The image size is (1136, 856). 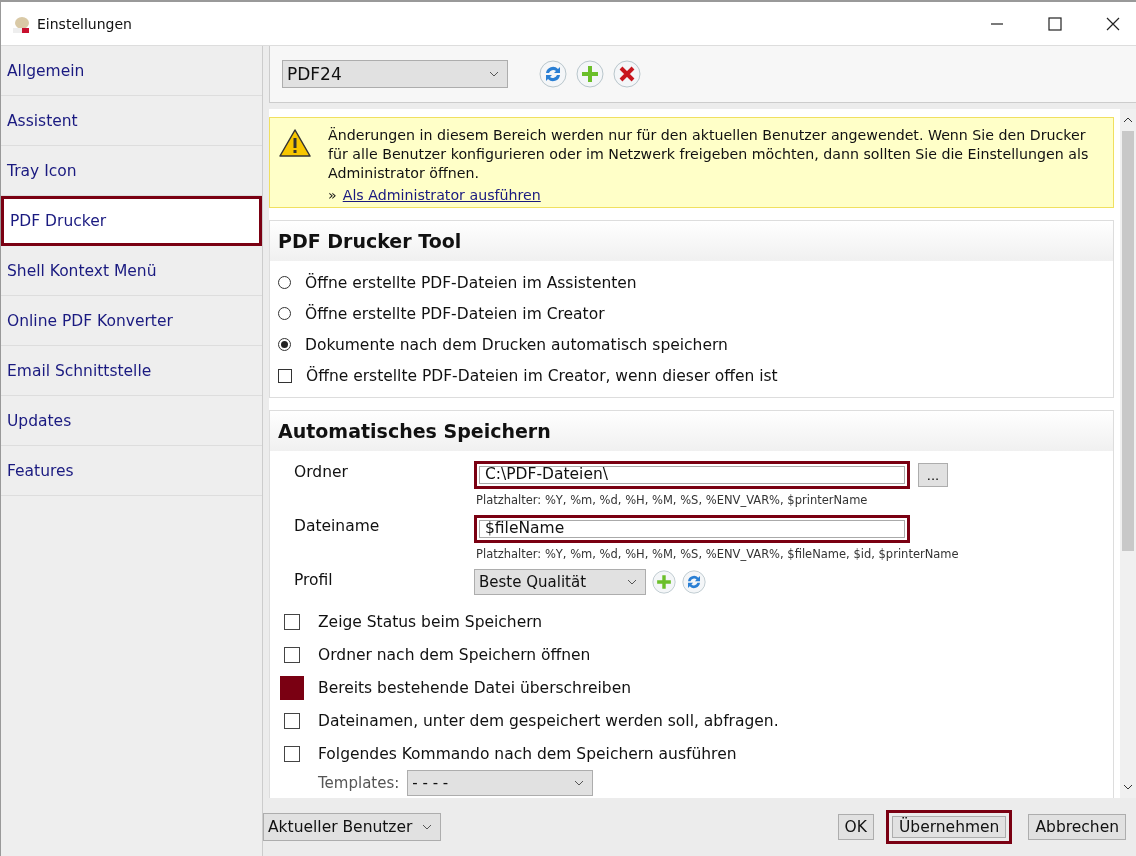 I want to click on option-label: Öffne erstellte PDF-Dateien im Creator, so click(x=455, y=313).